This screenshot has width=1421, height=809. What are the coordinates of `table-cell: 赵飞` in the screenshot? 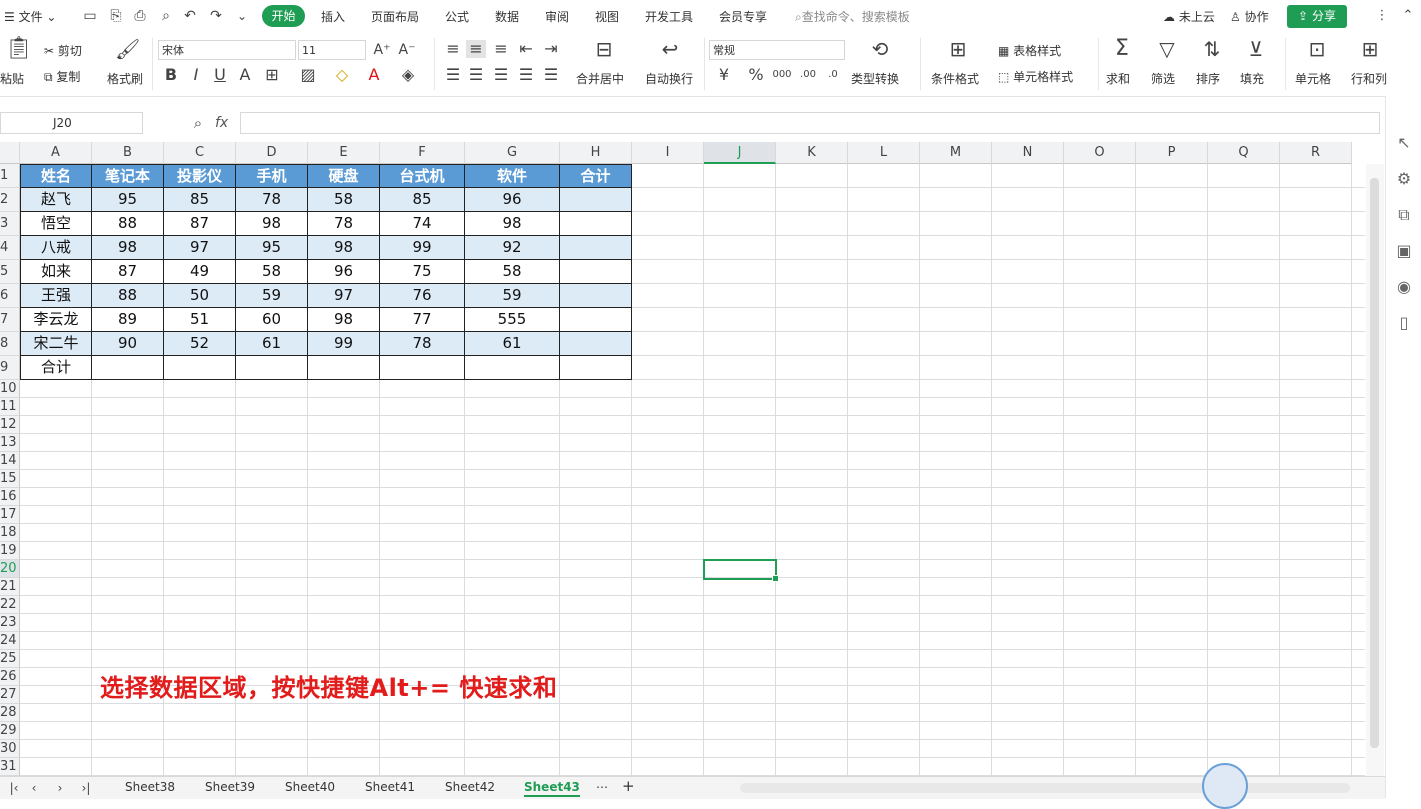 It's located at (56, 200).